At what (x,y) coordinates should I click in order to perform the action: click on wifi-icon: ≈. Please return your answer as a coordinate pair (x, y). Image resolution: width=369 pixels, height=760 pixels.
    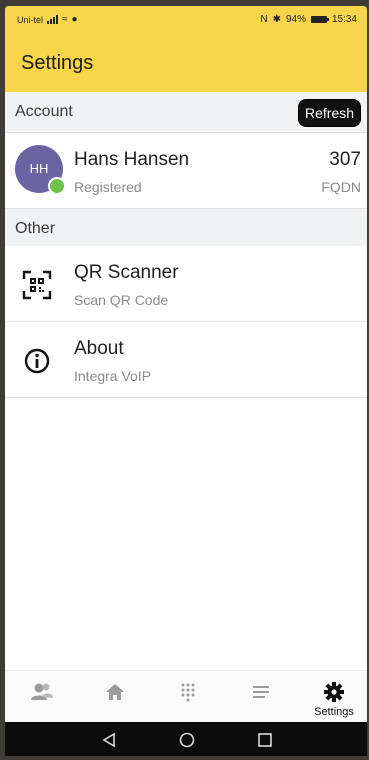
    Looking at the image, I should click on (65, 19).